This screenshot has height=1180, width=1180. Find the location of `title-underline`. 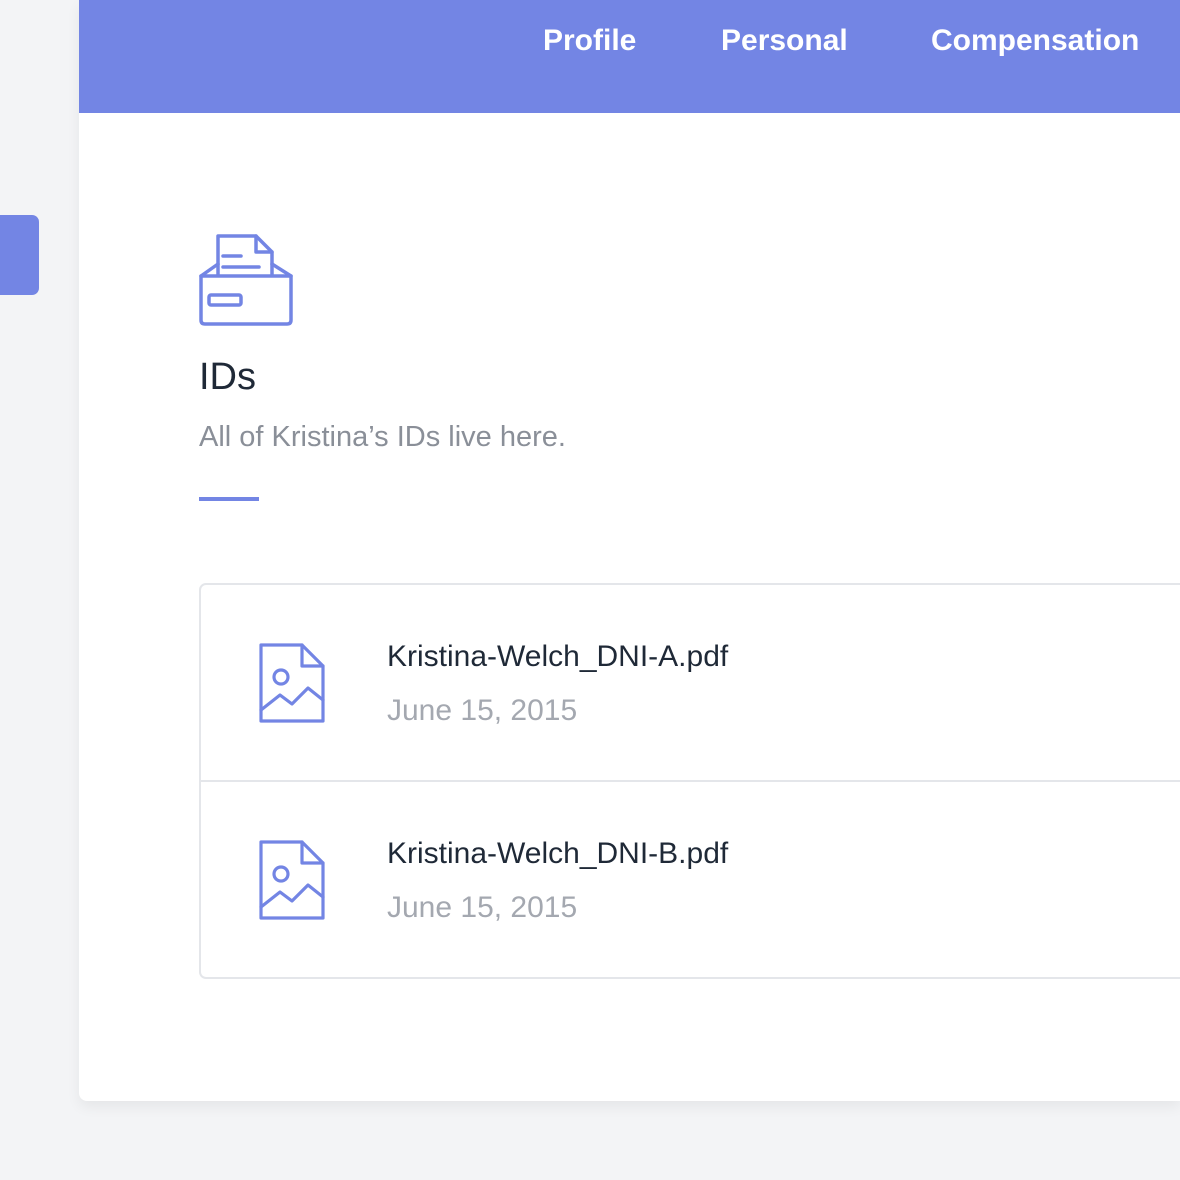

title-underline is located at coordinates (229, 499).